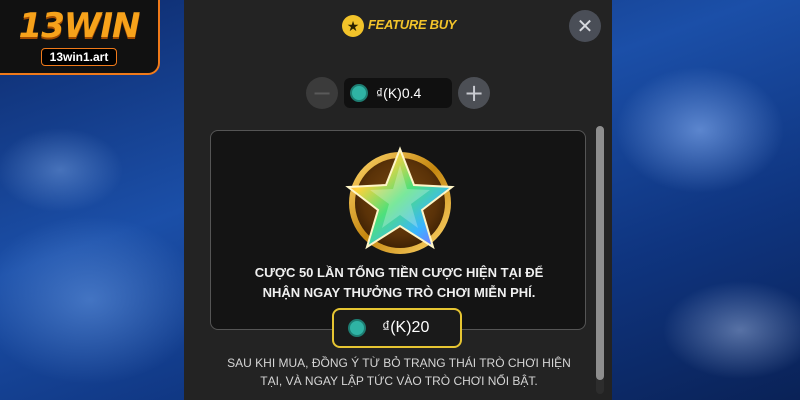 The width and height of the screenshot is (800, 400). I want to click on bet-stepper: − ₫(K)0.4 +, so click(401, 94).